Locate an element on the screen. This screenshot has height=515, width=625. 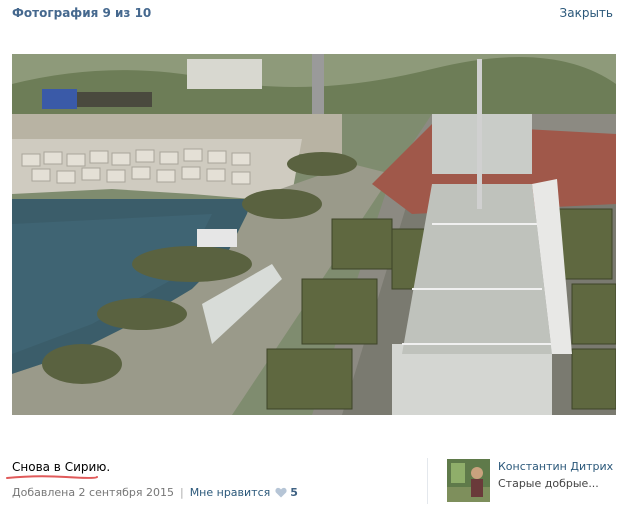
photo-viewer-header: Фотография 9 из 10 Закрыть is located at coordinates (312, 14).